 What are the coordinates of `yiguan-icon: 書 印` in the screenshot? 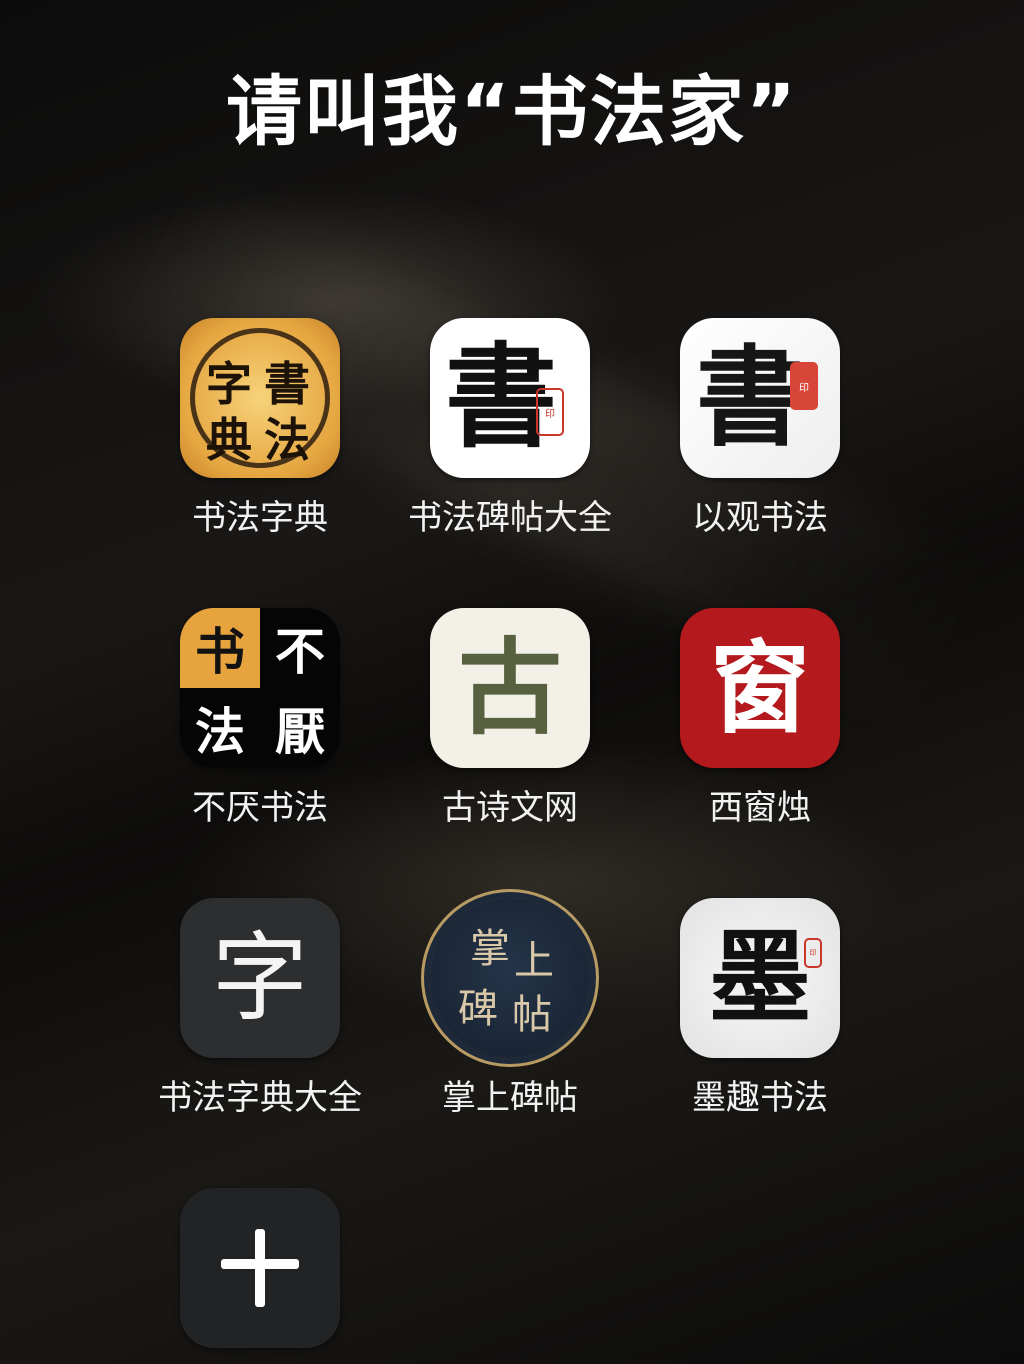 It's located at (760, 398).